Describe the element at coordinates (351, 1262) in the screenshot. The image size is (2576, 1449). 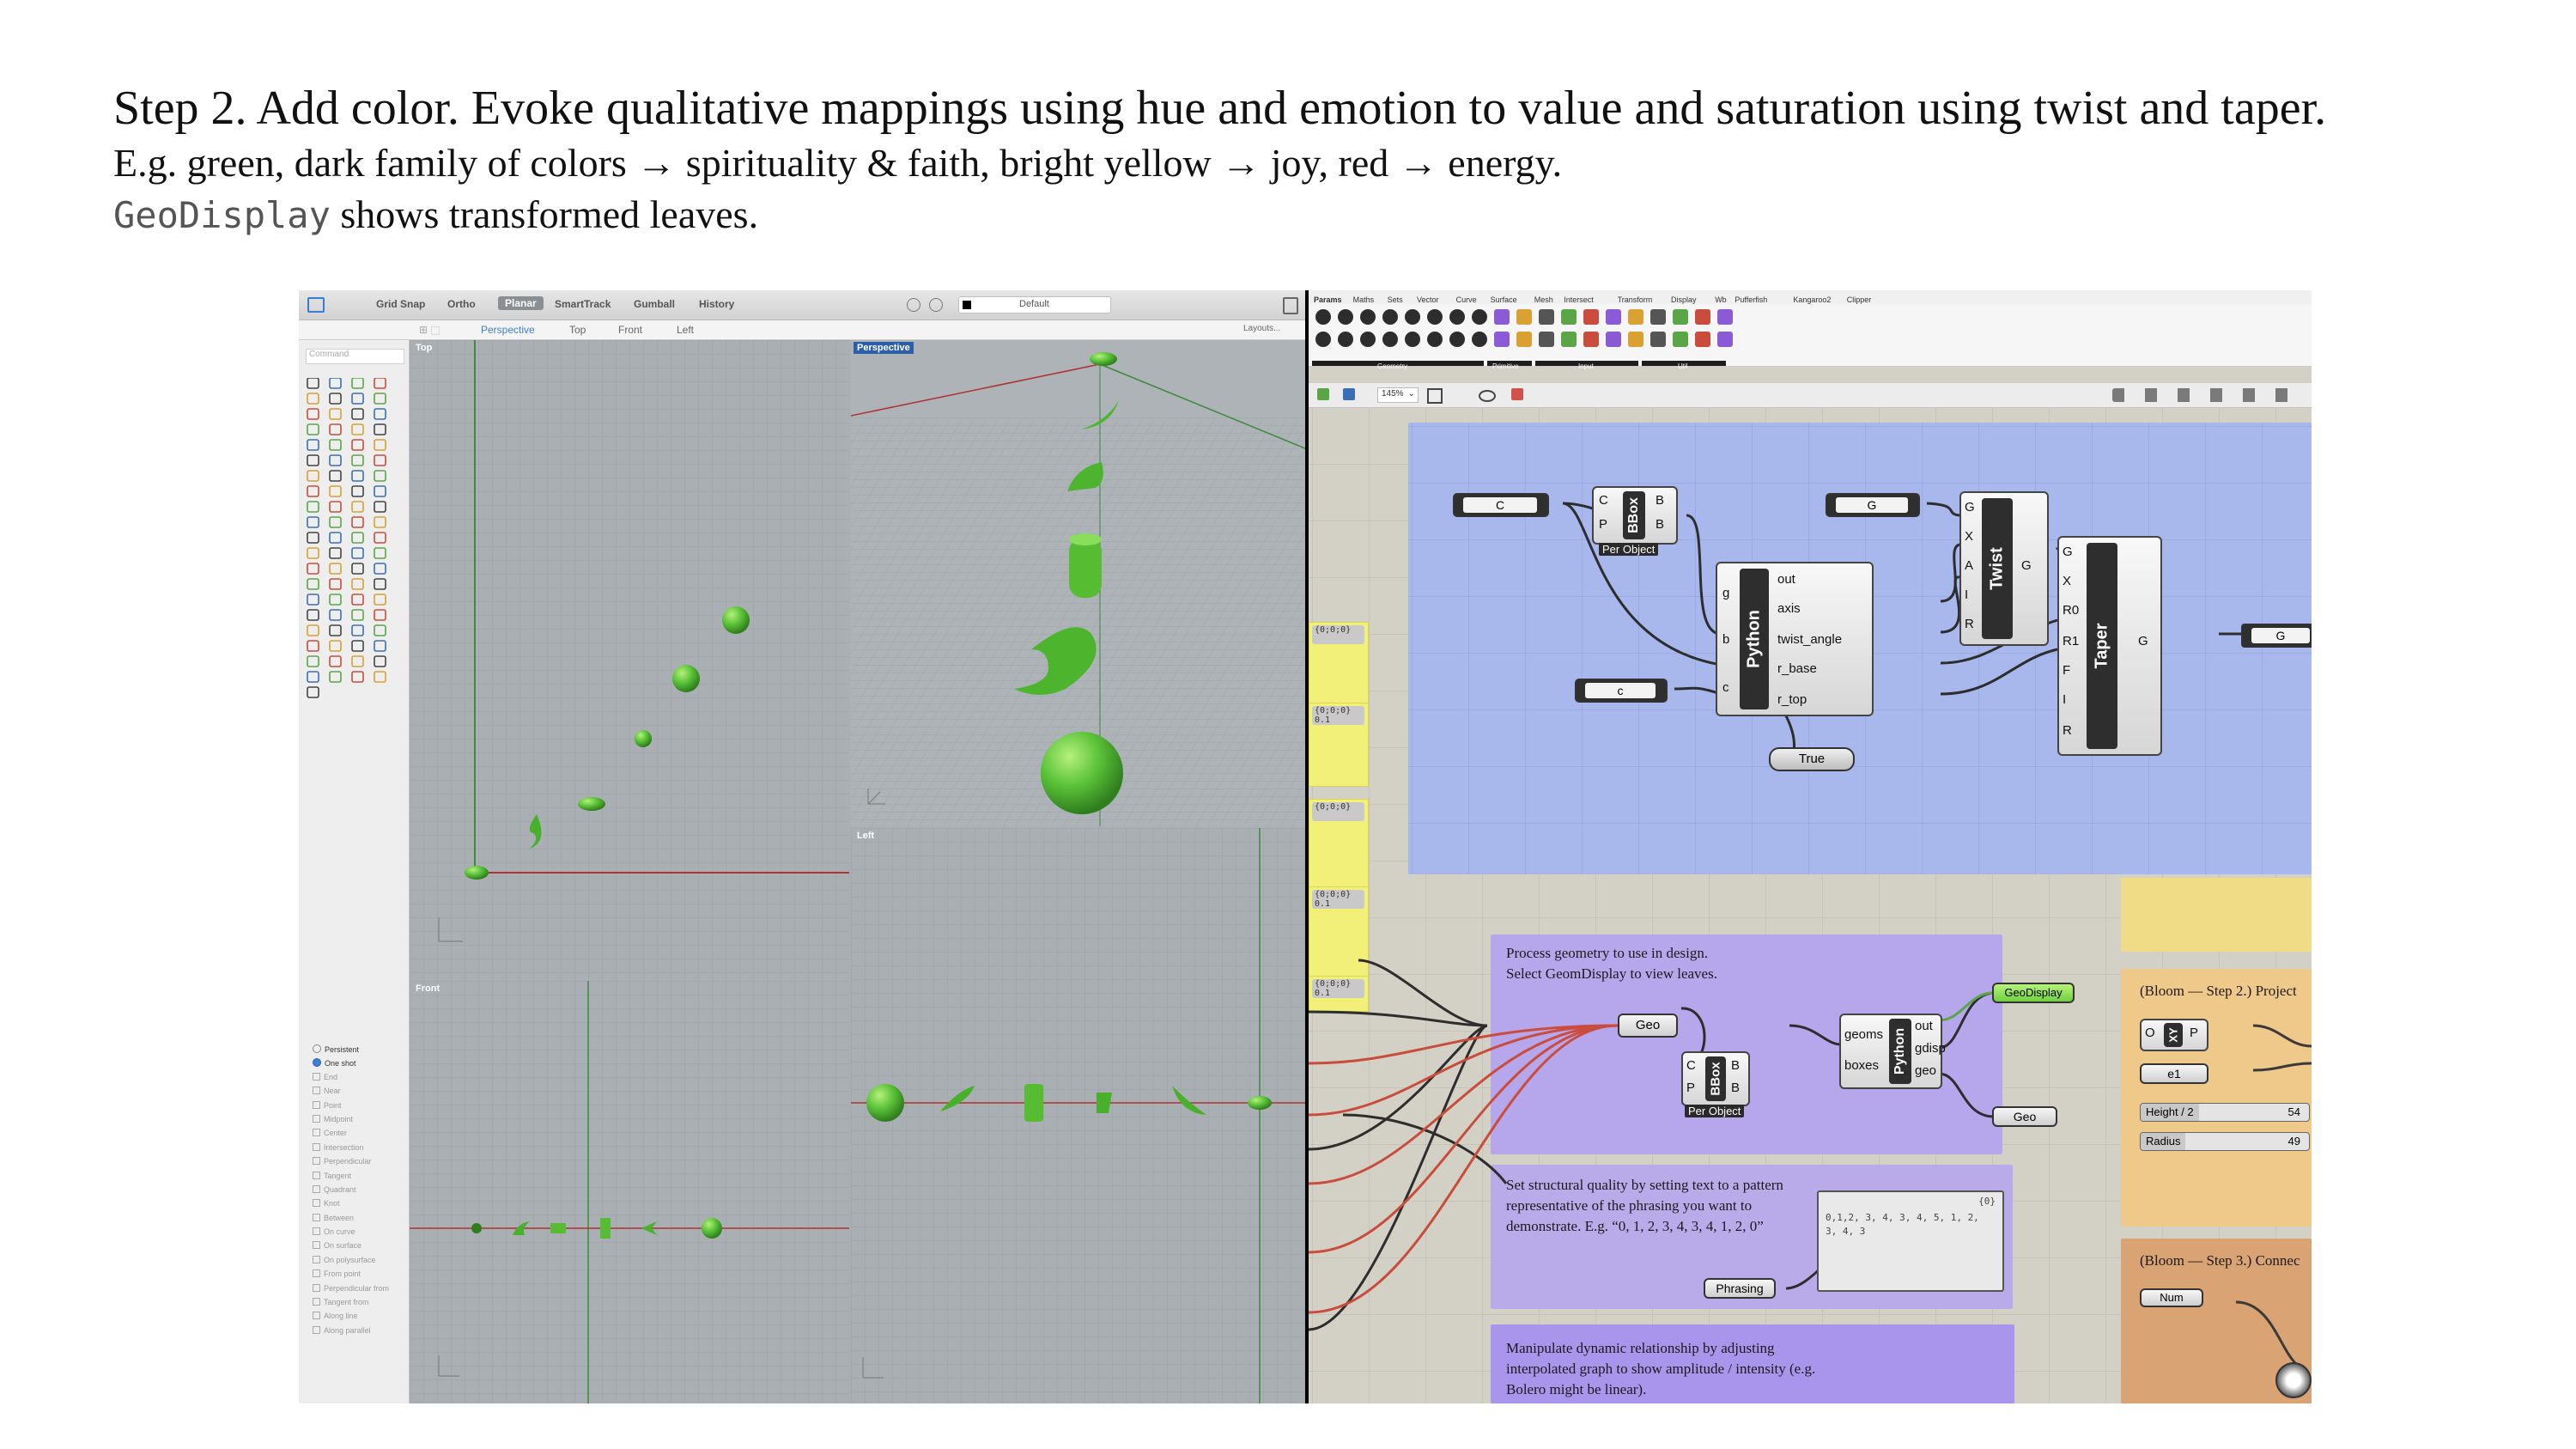
I see `osnap-checkbox: On polysurface` at that location.